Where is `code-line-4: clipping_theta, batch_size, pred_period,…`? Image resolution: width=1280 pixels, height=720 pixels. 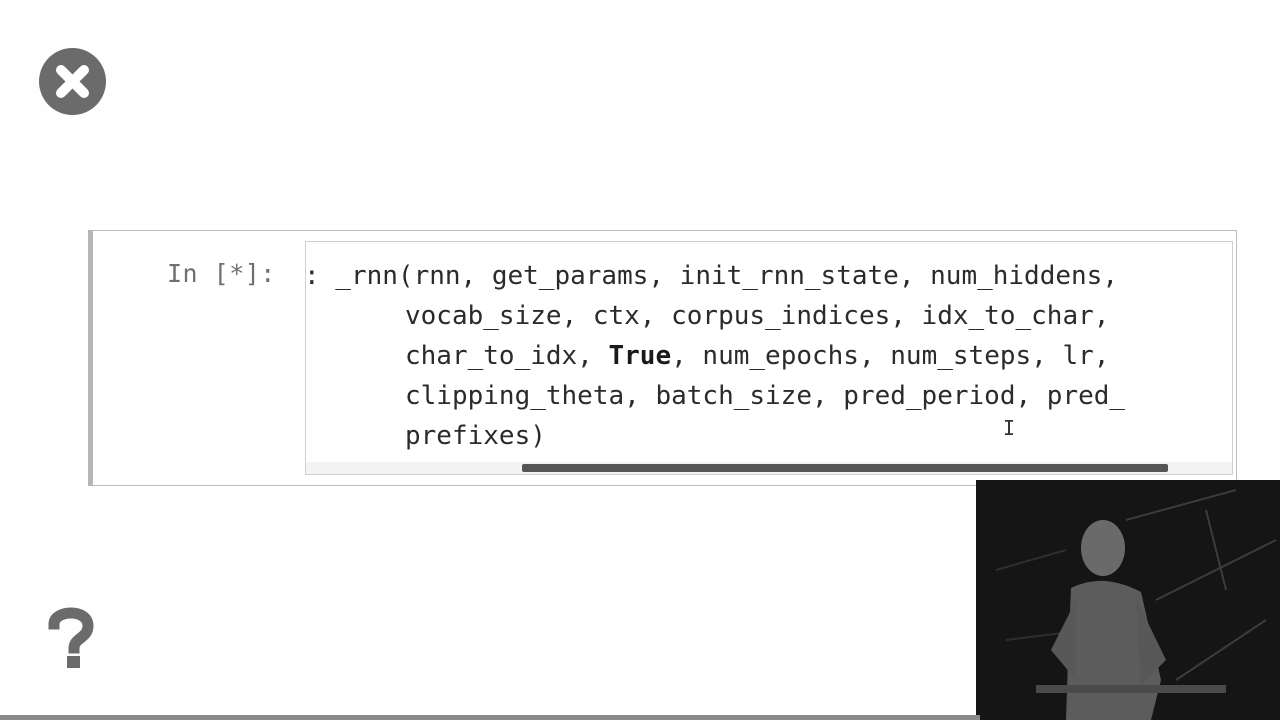
code-line-4: clipping_theta, batch_size, pred_period,… is located at coordinates (716, 396).